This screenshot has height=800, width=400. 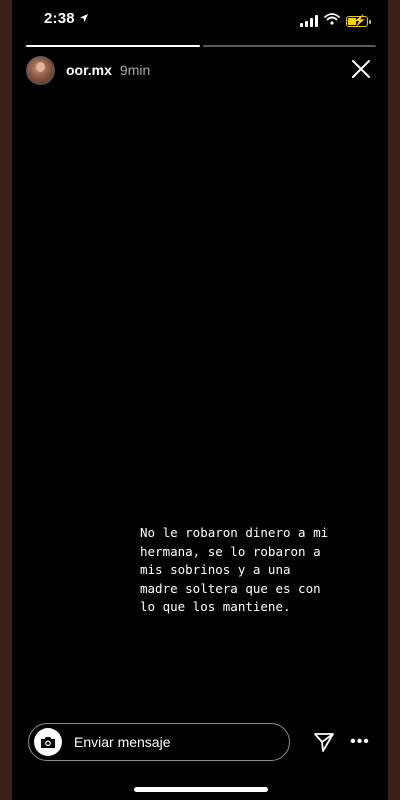 What do you see at coordinates (201, 70) in the screenshot?
I see `story-header: oor.mx 9min` at bounding box center [201, 70].